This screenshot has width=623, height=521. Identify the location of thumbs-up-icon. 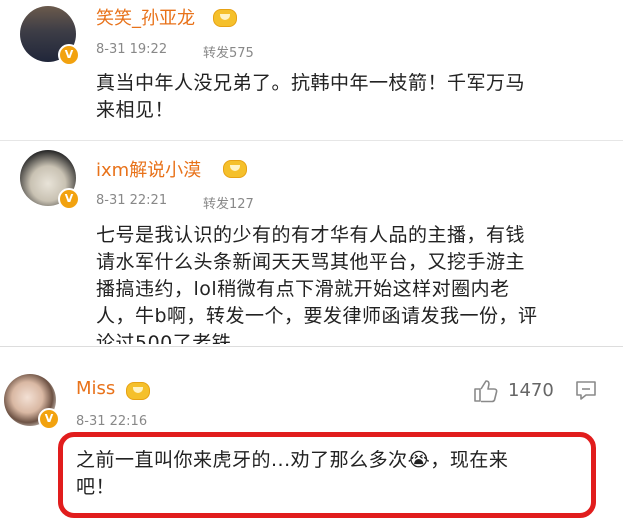
(486, 391).